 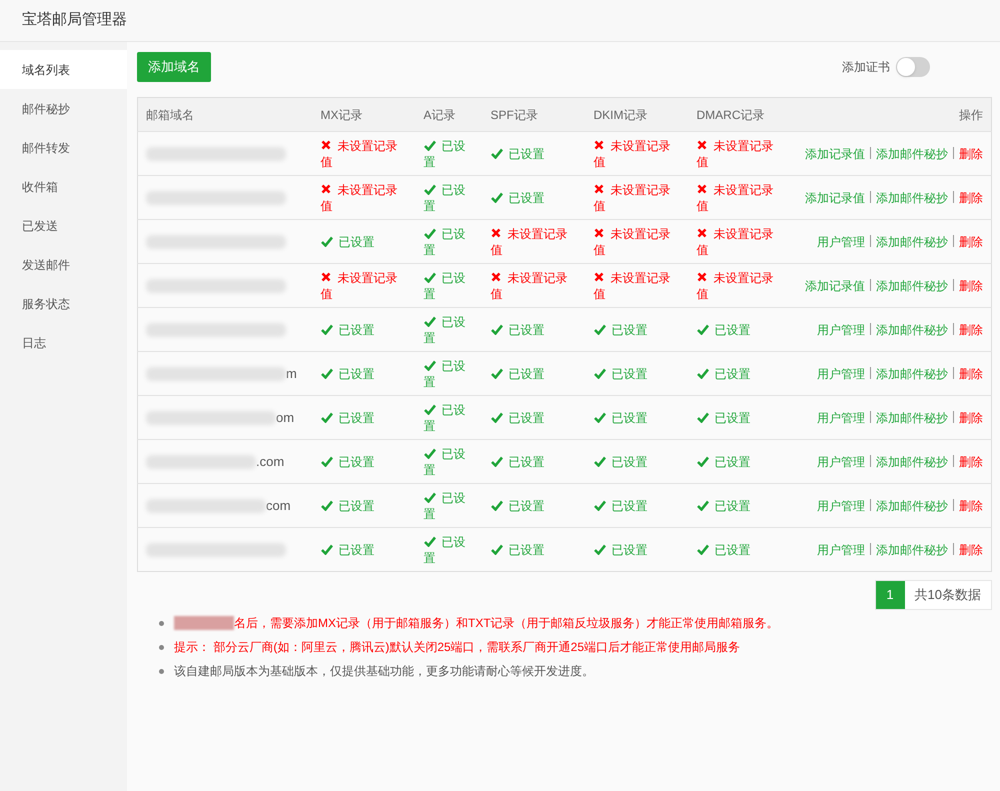 What do you see at coordinates (890, 595) in the screenshot?
I see `page-button: 1` at bounding box center [890, 595].